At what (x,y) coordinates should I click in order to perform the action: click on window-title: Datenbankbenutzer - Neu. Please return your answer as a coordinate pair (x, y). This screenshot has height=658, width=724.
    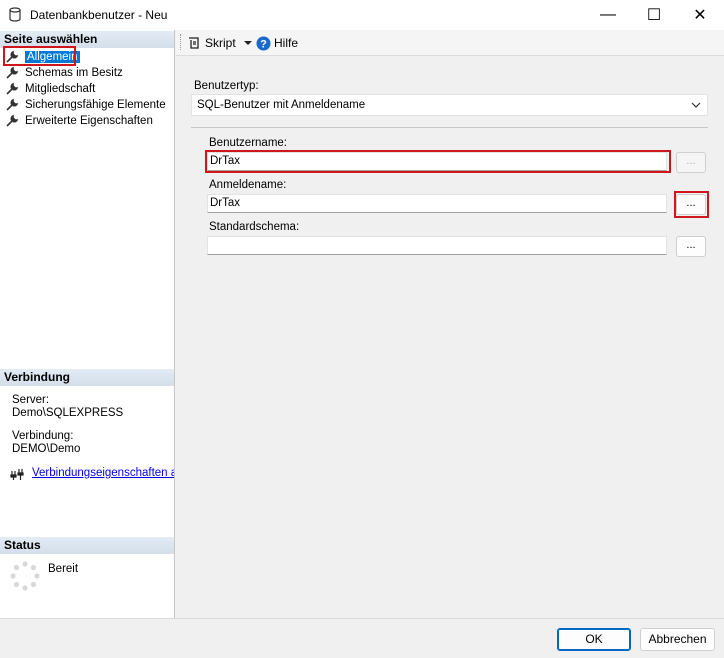
    Looking at the image, I should click on (99, 15).